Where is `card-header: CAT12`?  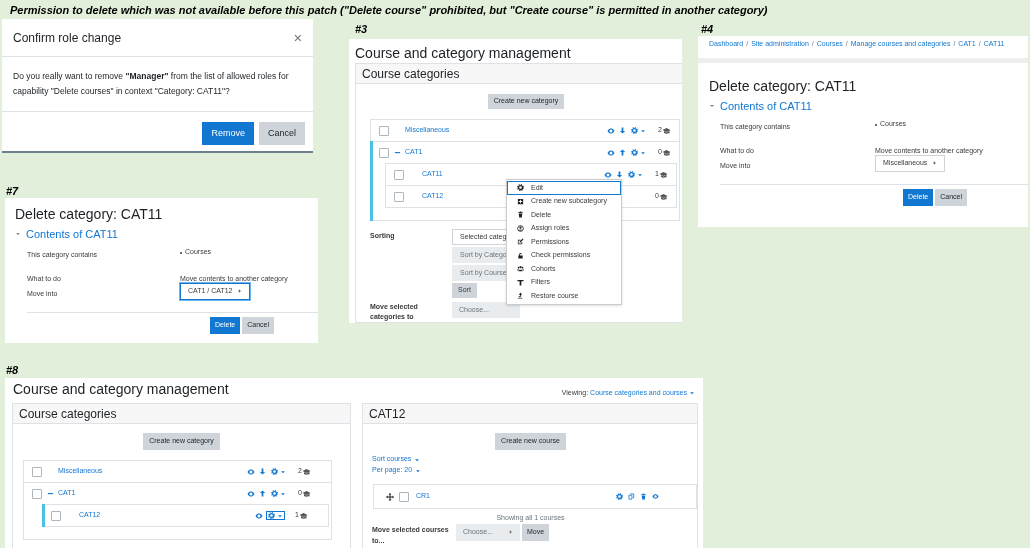
card-header: CAT12 is located at coordinates (530, 414).